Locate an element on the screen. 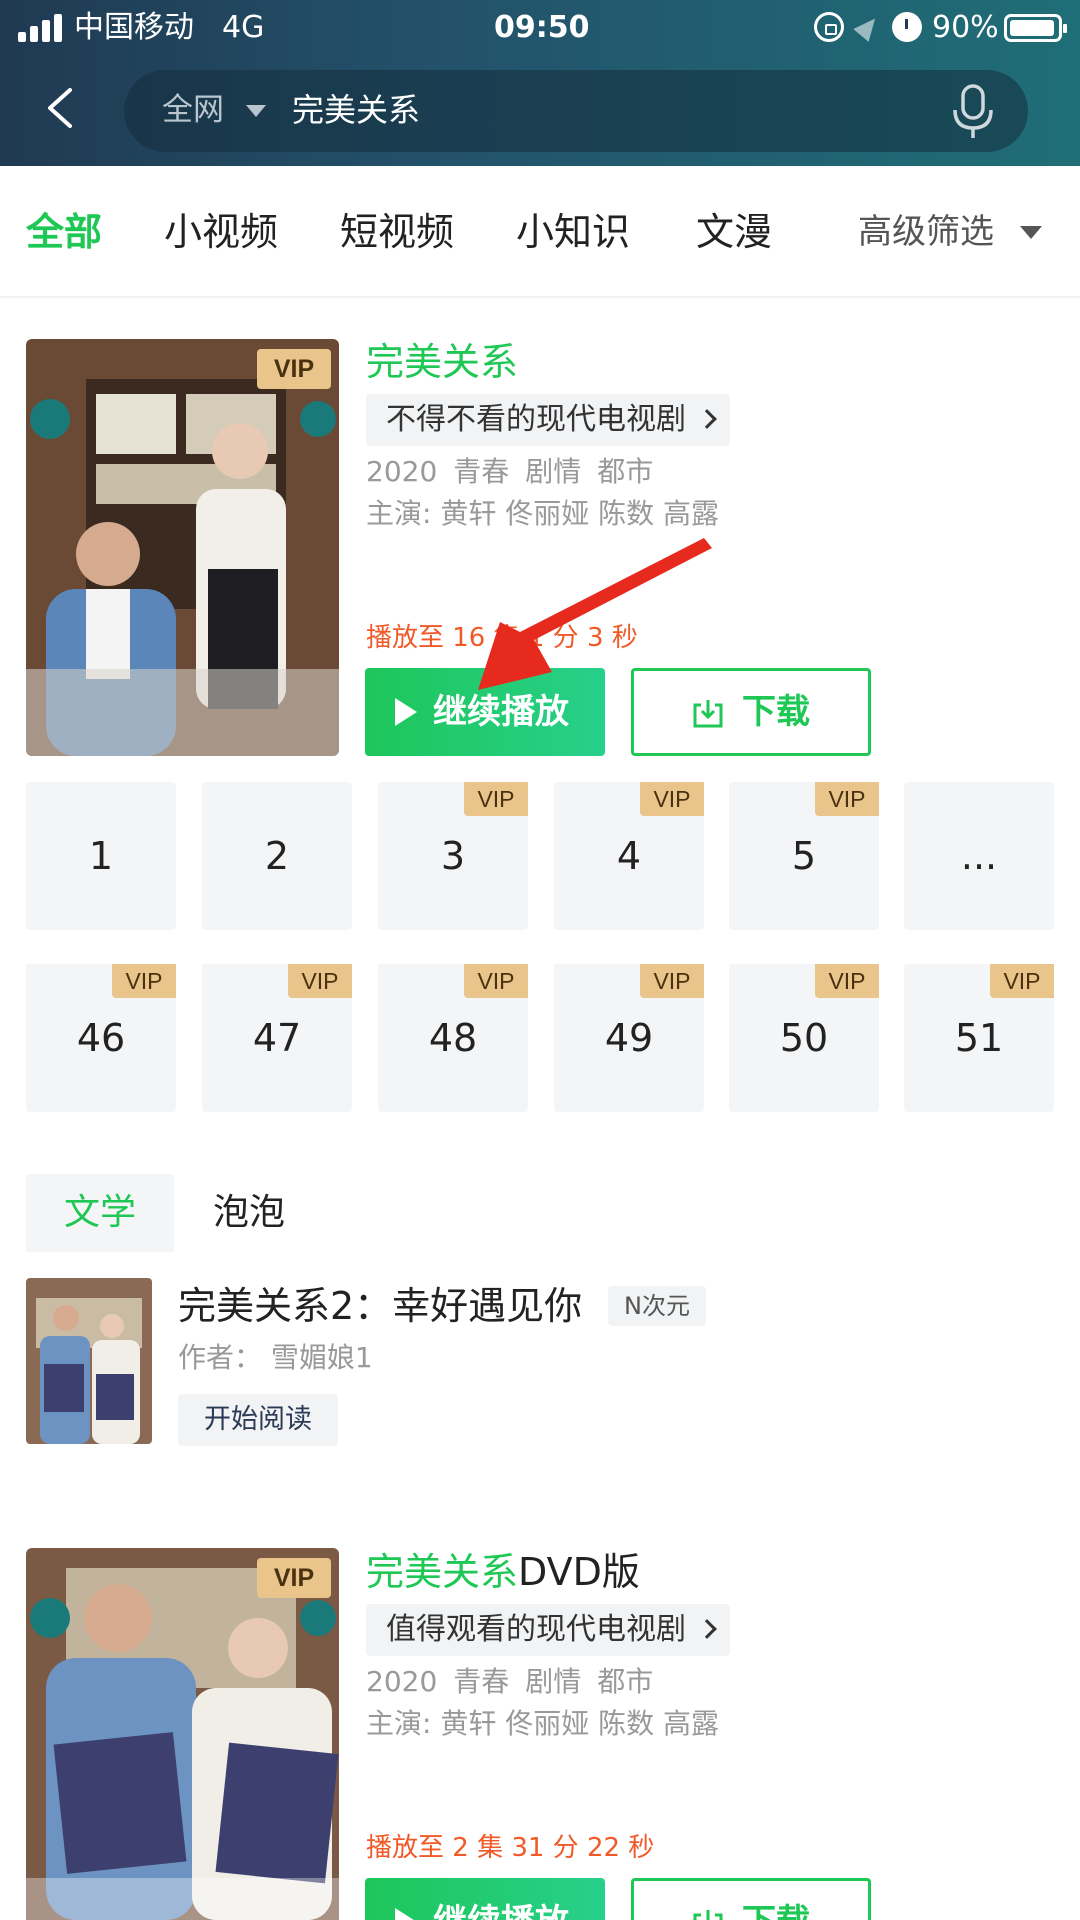 The height and width of the screenshot is (1920, 1080). book-author: 作者： 雪媚娘1 is located at coordinates (275, 1357).